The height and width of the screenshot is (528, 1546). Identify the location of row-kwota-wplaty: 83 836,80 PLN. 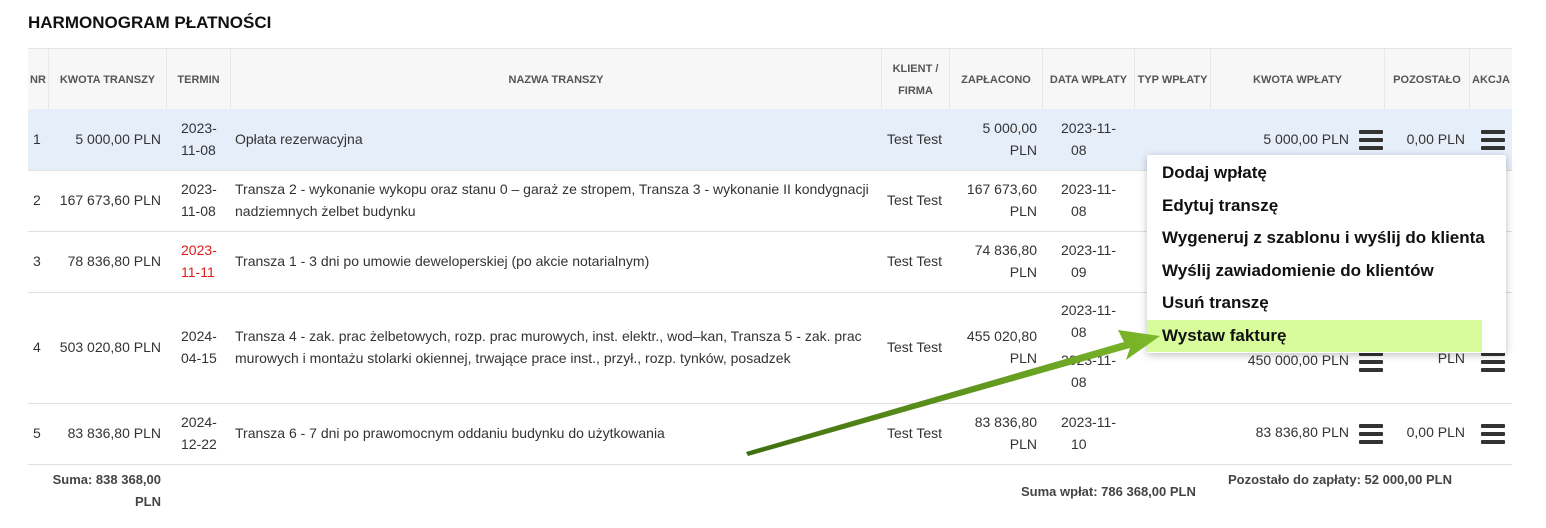
(1302, 432).